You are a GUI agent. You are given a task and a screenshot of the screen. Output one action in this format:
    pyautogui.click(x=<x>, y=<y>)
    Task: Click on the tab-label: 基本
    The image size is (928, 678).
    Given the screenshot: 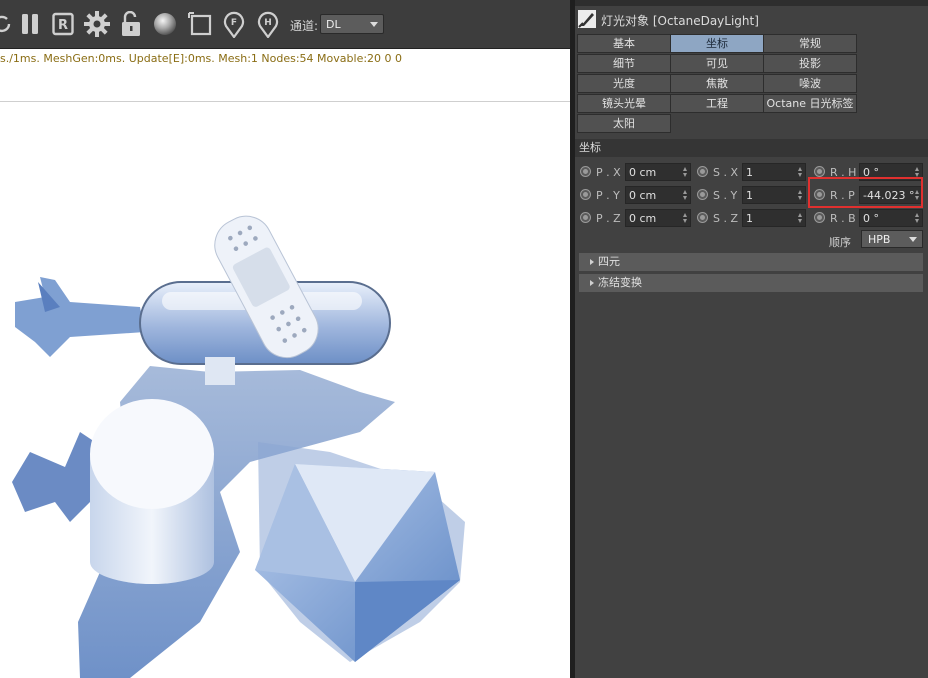 What is the action you would take?
    pyautogui.click(x=624, y=43)
    